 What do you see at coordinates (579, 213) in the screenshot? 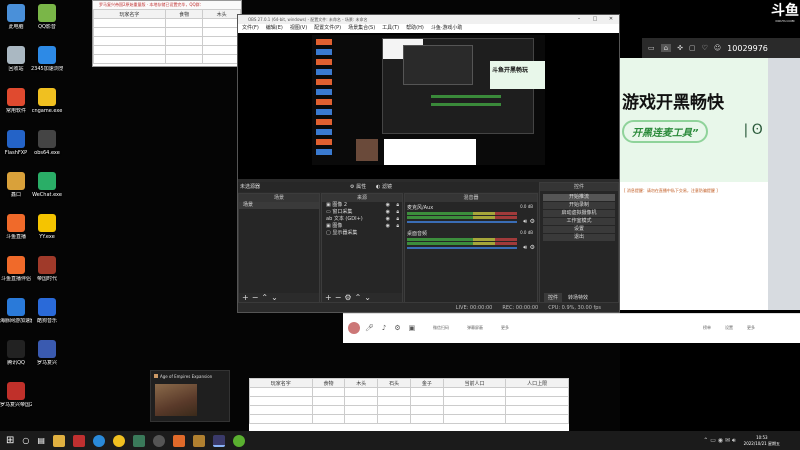
I see `virtual-camera-button: 启动虚拟摄像机` at bounding box center [579, 213].